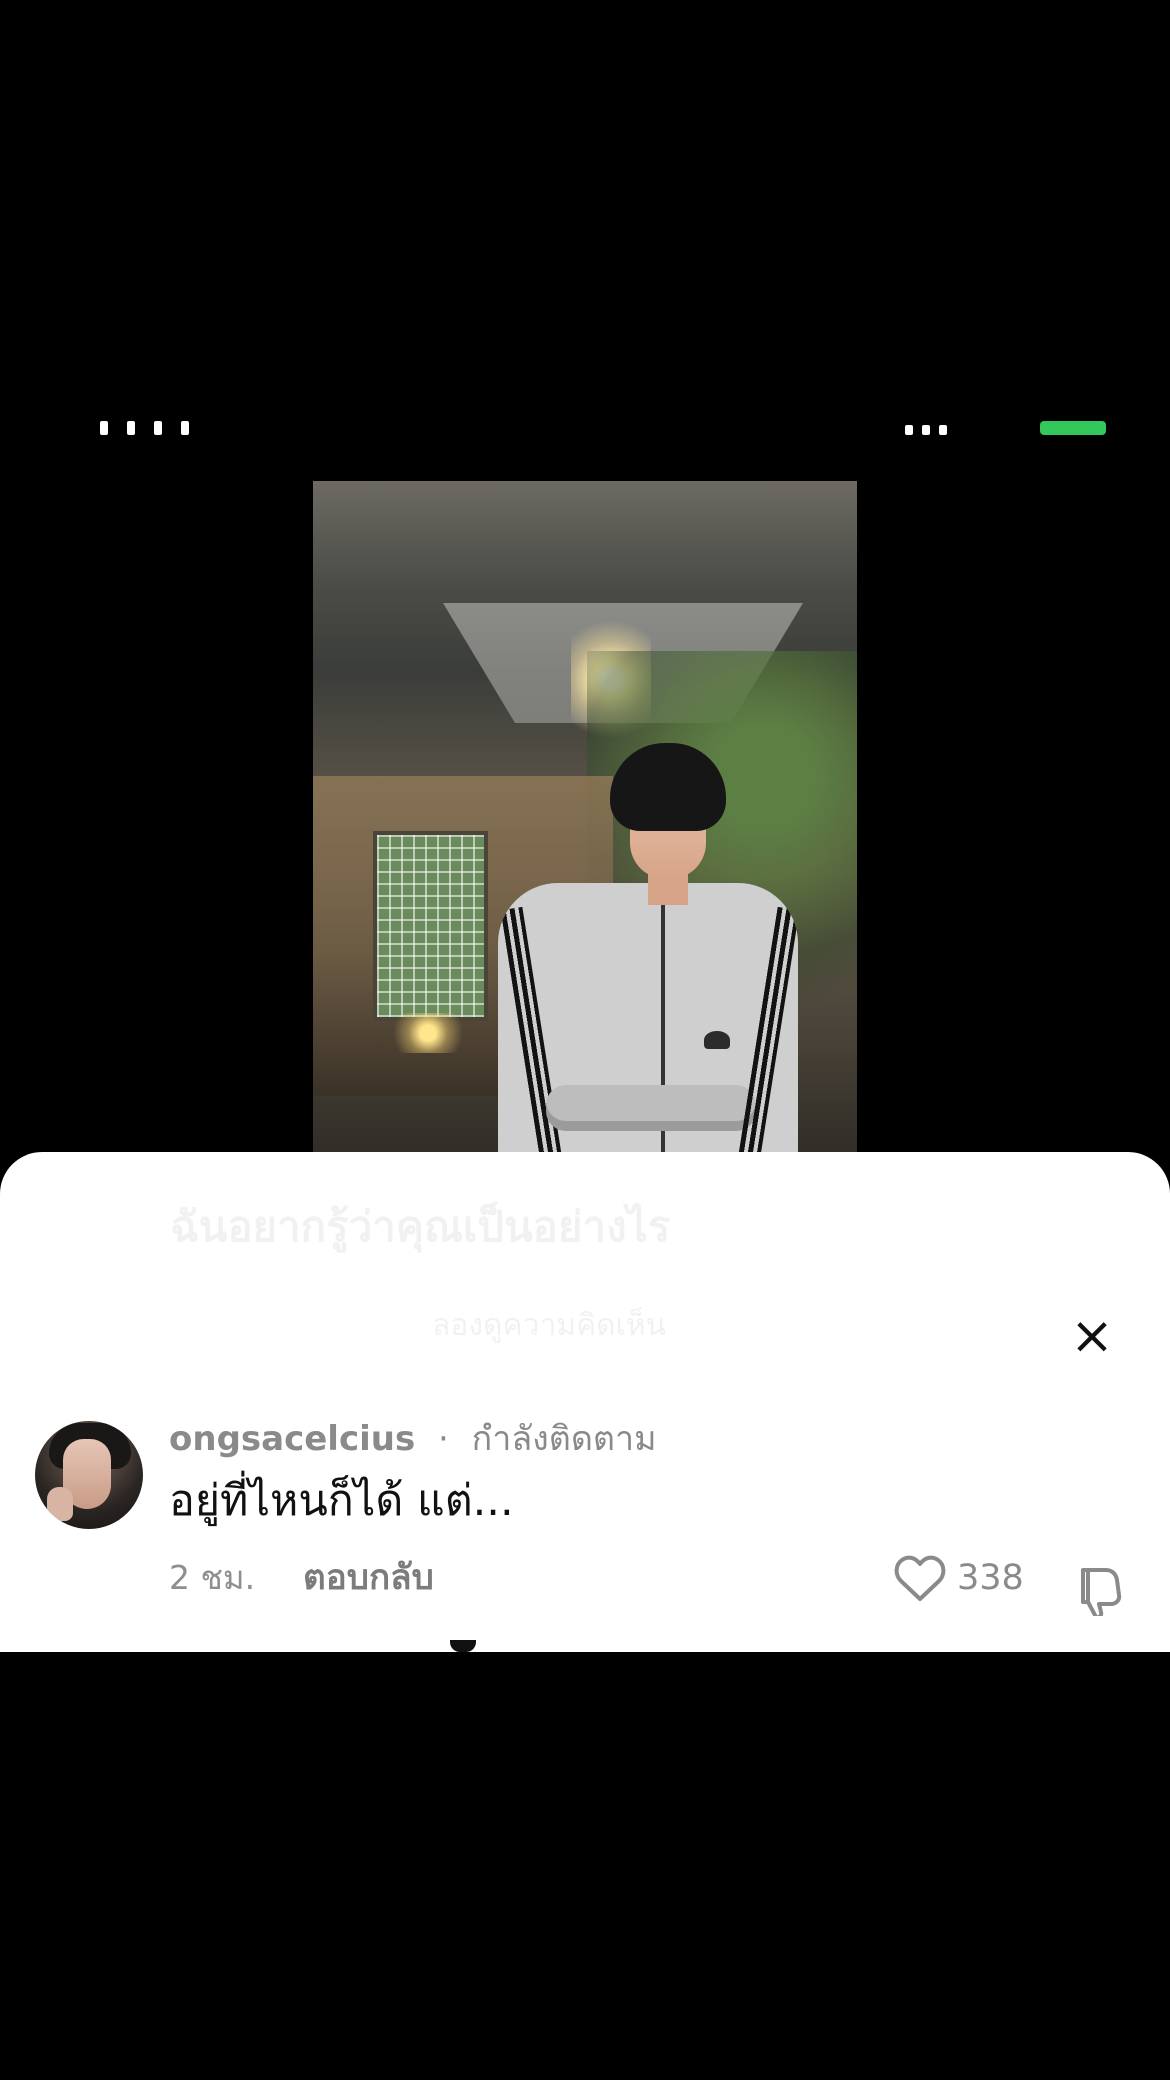 Image resolution: width=1170 pixels, height=2080 pixels. What do you see at coordinates (89, 1475) in the screenshot?
I see `avatar` at bounding box center [89, 1475].